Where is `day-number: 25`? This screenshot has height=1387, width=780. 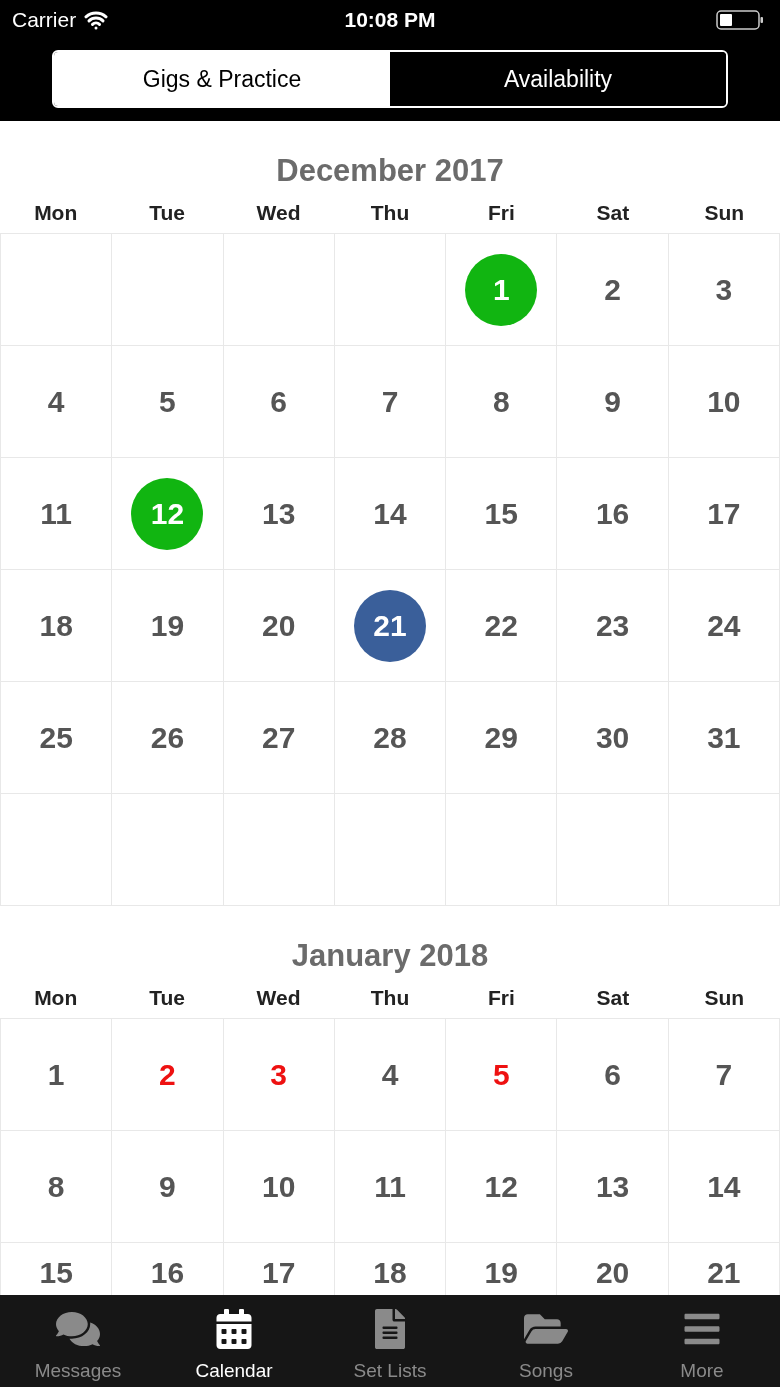 day-number: 25 is located at coordinates (56, 737).